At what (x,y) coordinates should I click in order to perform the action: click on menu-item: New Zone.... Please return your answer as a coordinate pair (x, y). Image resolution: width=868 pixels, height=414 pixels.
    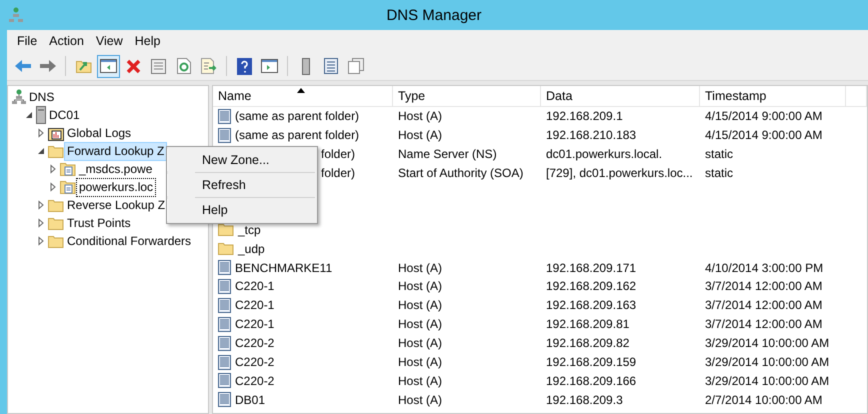
    Looking at the image, I should click on (242, 160).